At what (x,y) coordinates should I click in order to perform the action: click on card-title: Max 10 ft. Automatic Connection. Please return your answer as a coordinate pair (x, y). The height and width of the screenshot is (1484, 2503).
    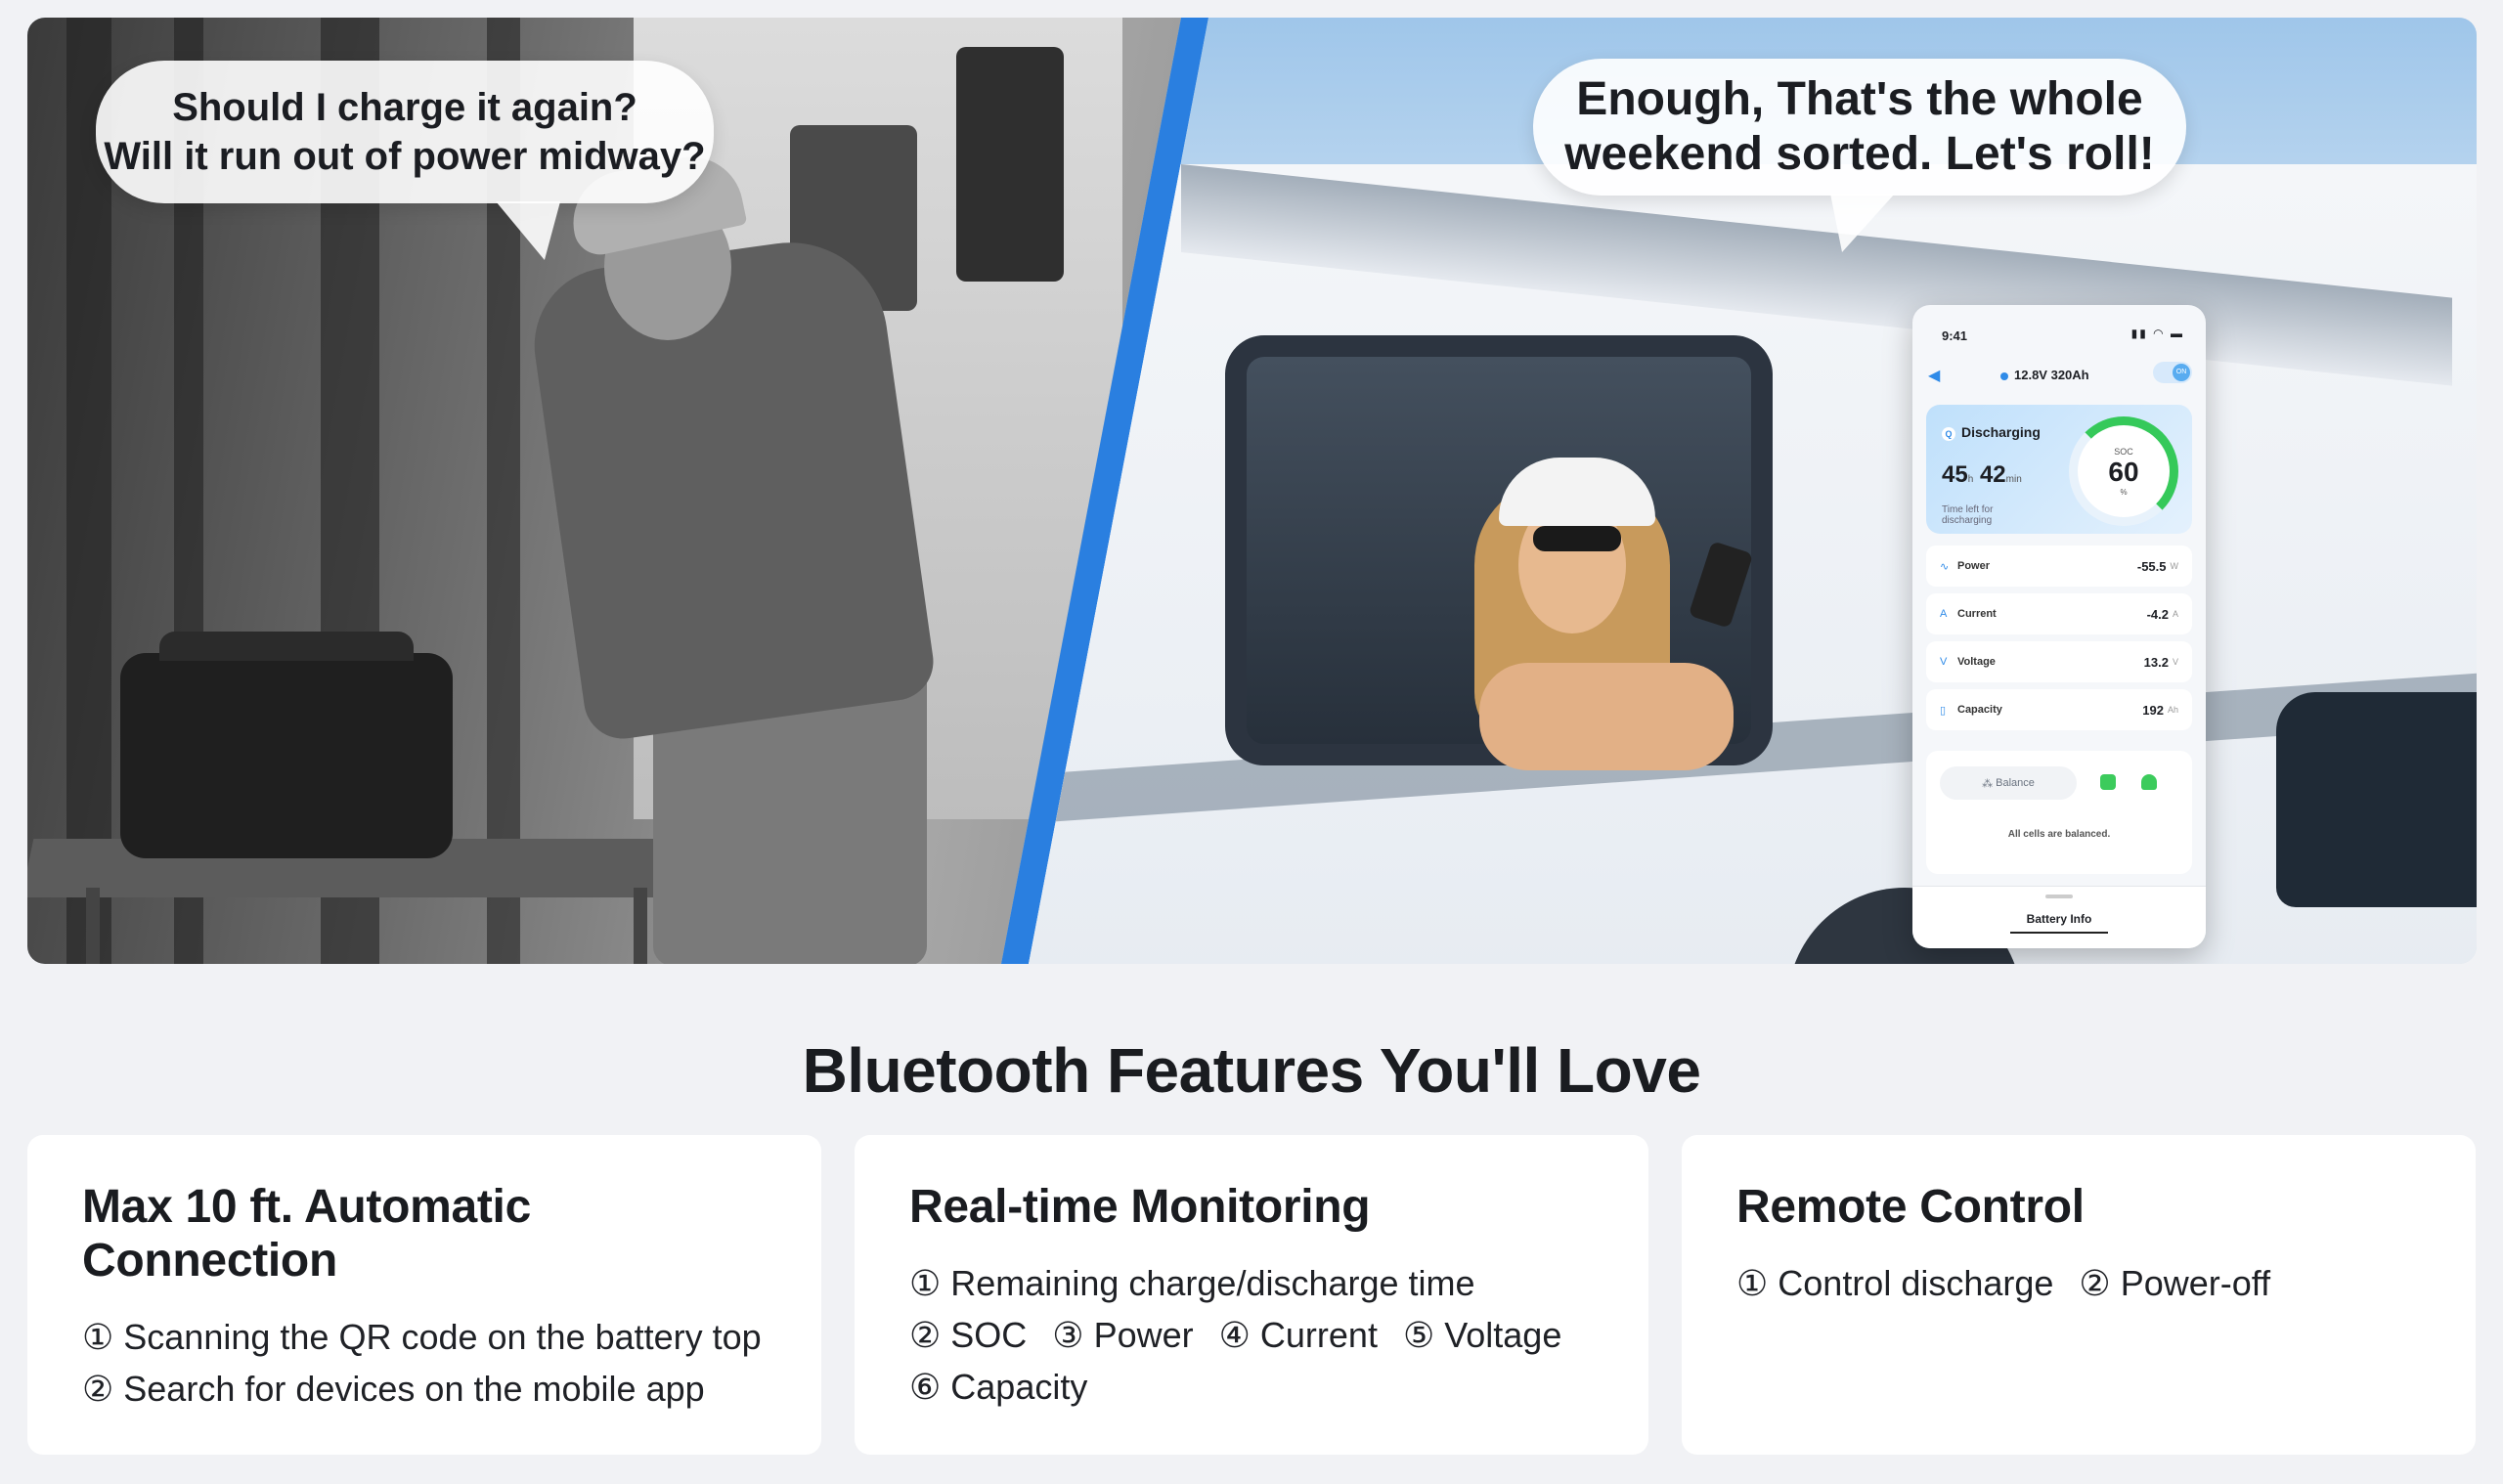
    Looking at the image, I should click on (306, 1234).